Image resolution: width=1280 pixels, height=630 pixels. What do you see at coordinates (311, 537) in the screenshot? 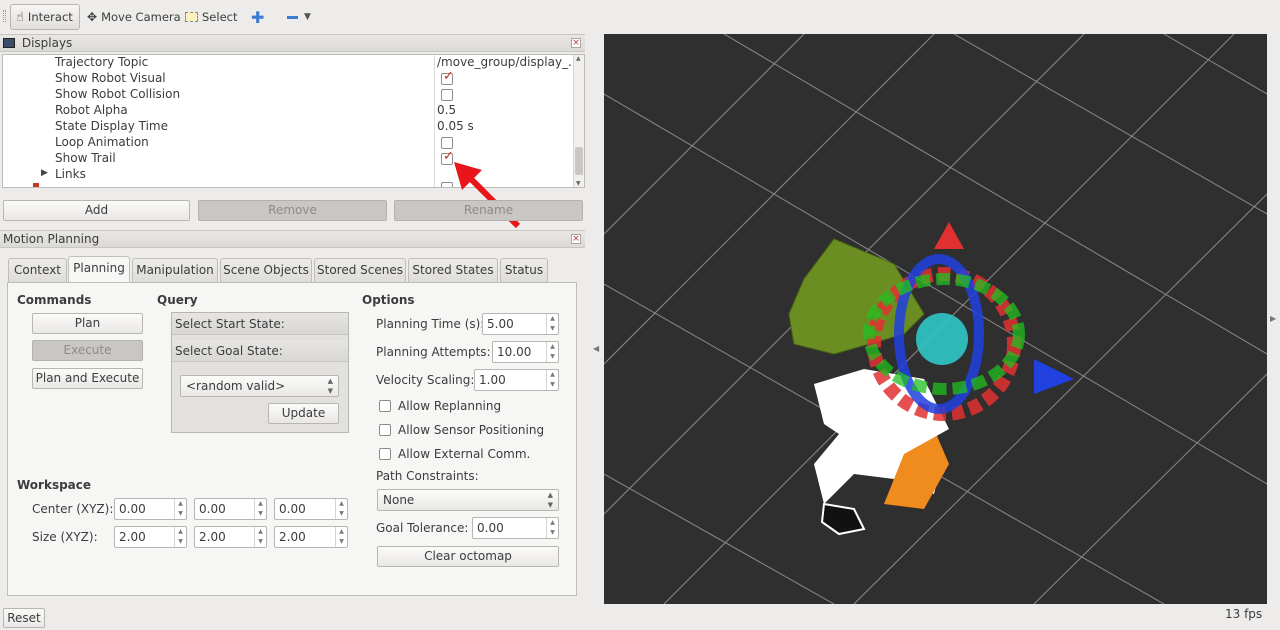
I see `size-z-spinbox: 2.00 ▲ ▼` at bounding box center [311, 537].